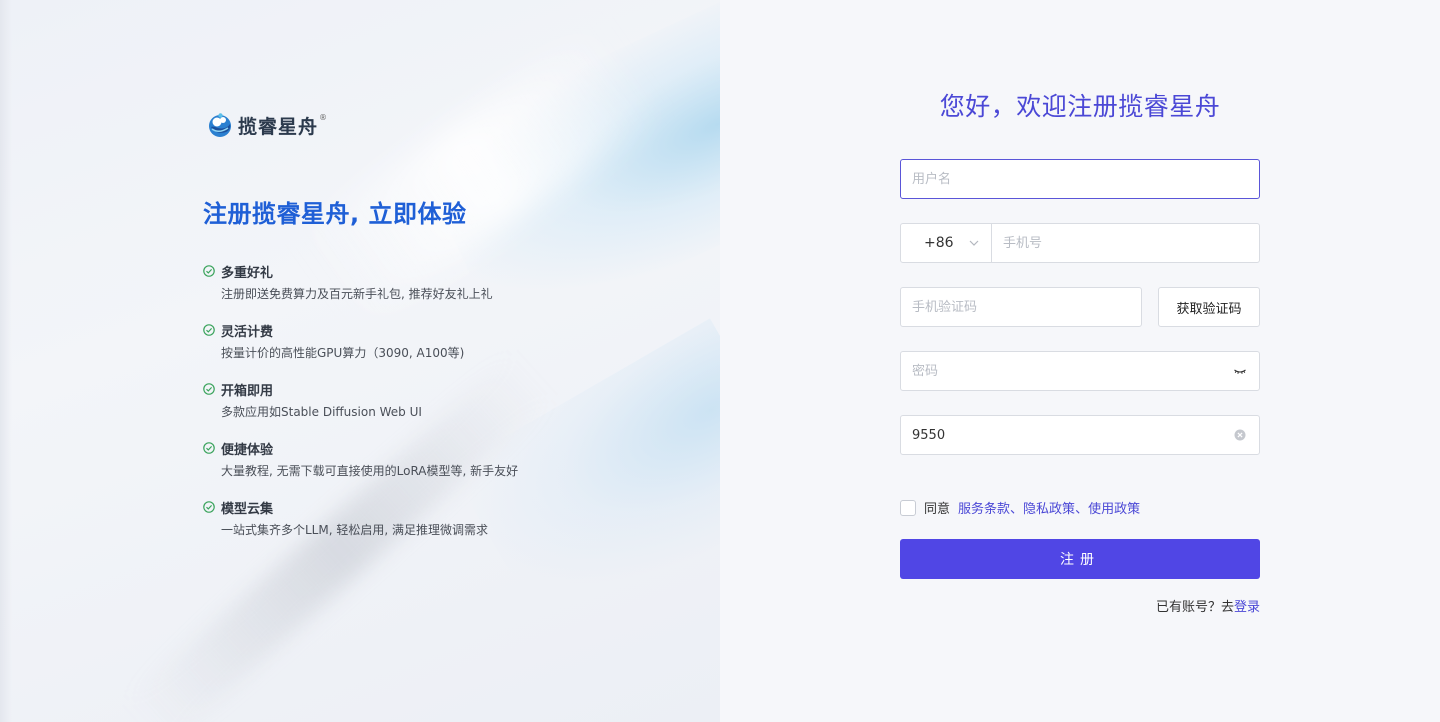 The image size is (1440, 722). Describe the element at coordinates (1125, 243) in the screenshot. I see `phone-input` at that location.